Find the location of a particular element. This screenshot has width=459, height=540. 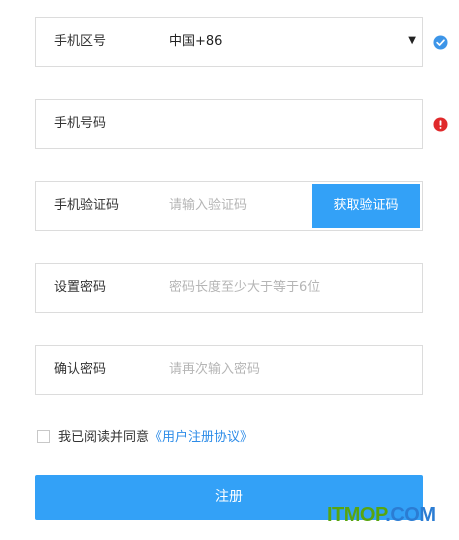

phone-region-value: 中国+86 is located at coordinates (196, 41).